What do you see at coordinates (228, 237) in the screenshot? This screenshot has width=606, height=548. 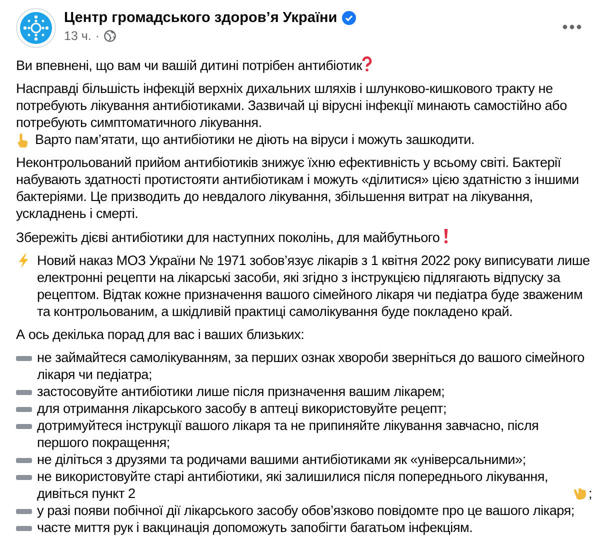 I see `post-text: Збережіть дієві антибіотики для наступних поколінь, для майбутнього` at bounding box center [228, 237].